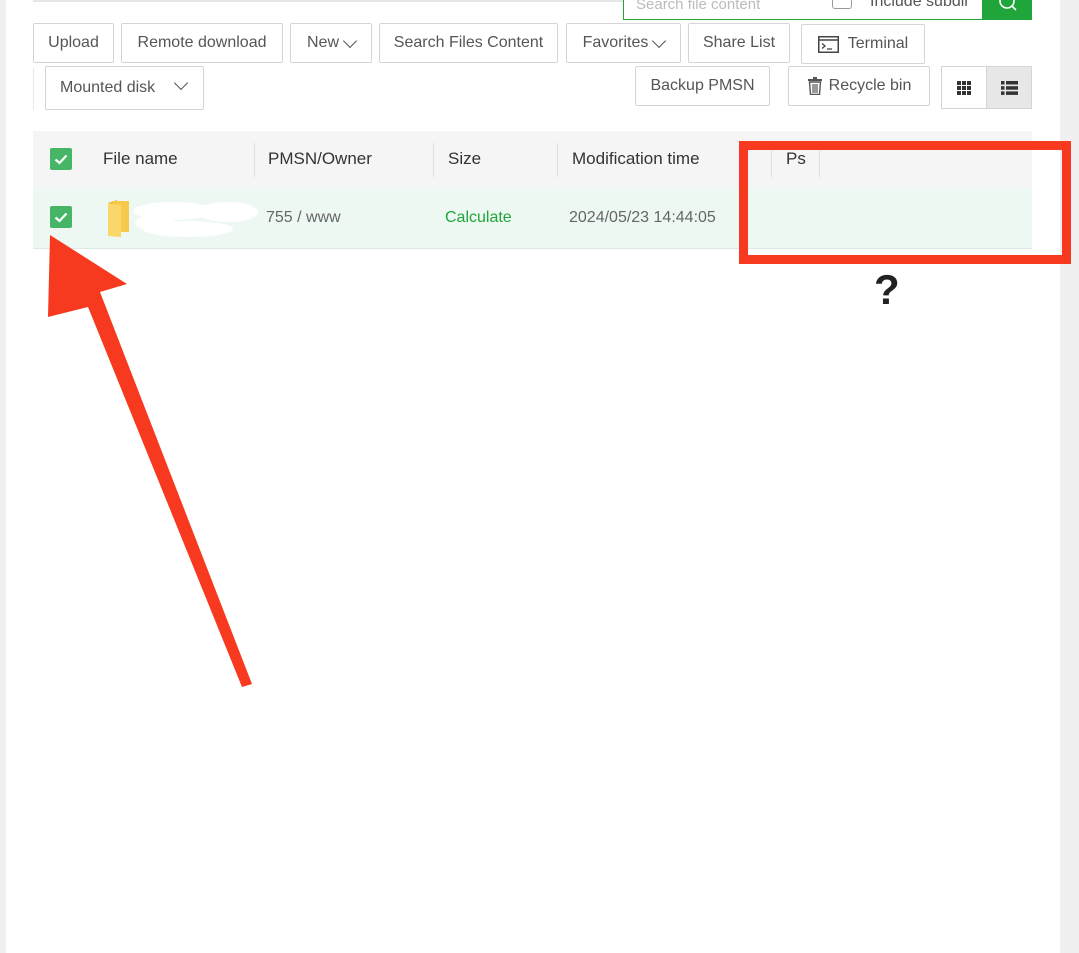  What do you see at coordinates (118, 218) in the screenshot?
I see `folder-icon` at bounding box center [118, 218].